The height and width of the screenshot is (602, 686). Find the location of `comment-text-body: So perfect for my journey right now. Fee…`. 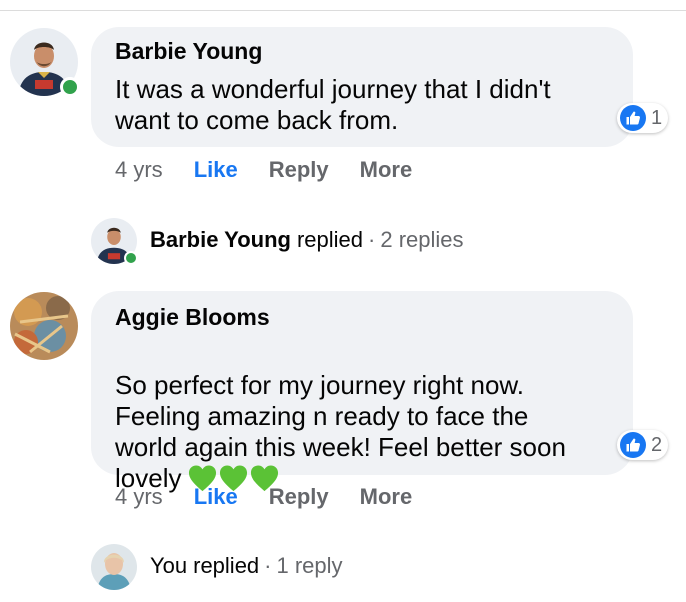

comment-text-body: So perfect for my journey right now. Fee… is located at coordinates (340, 431).